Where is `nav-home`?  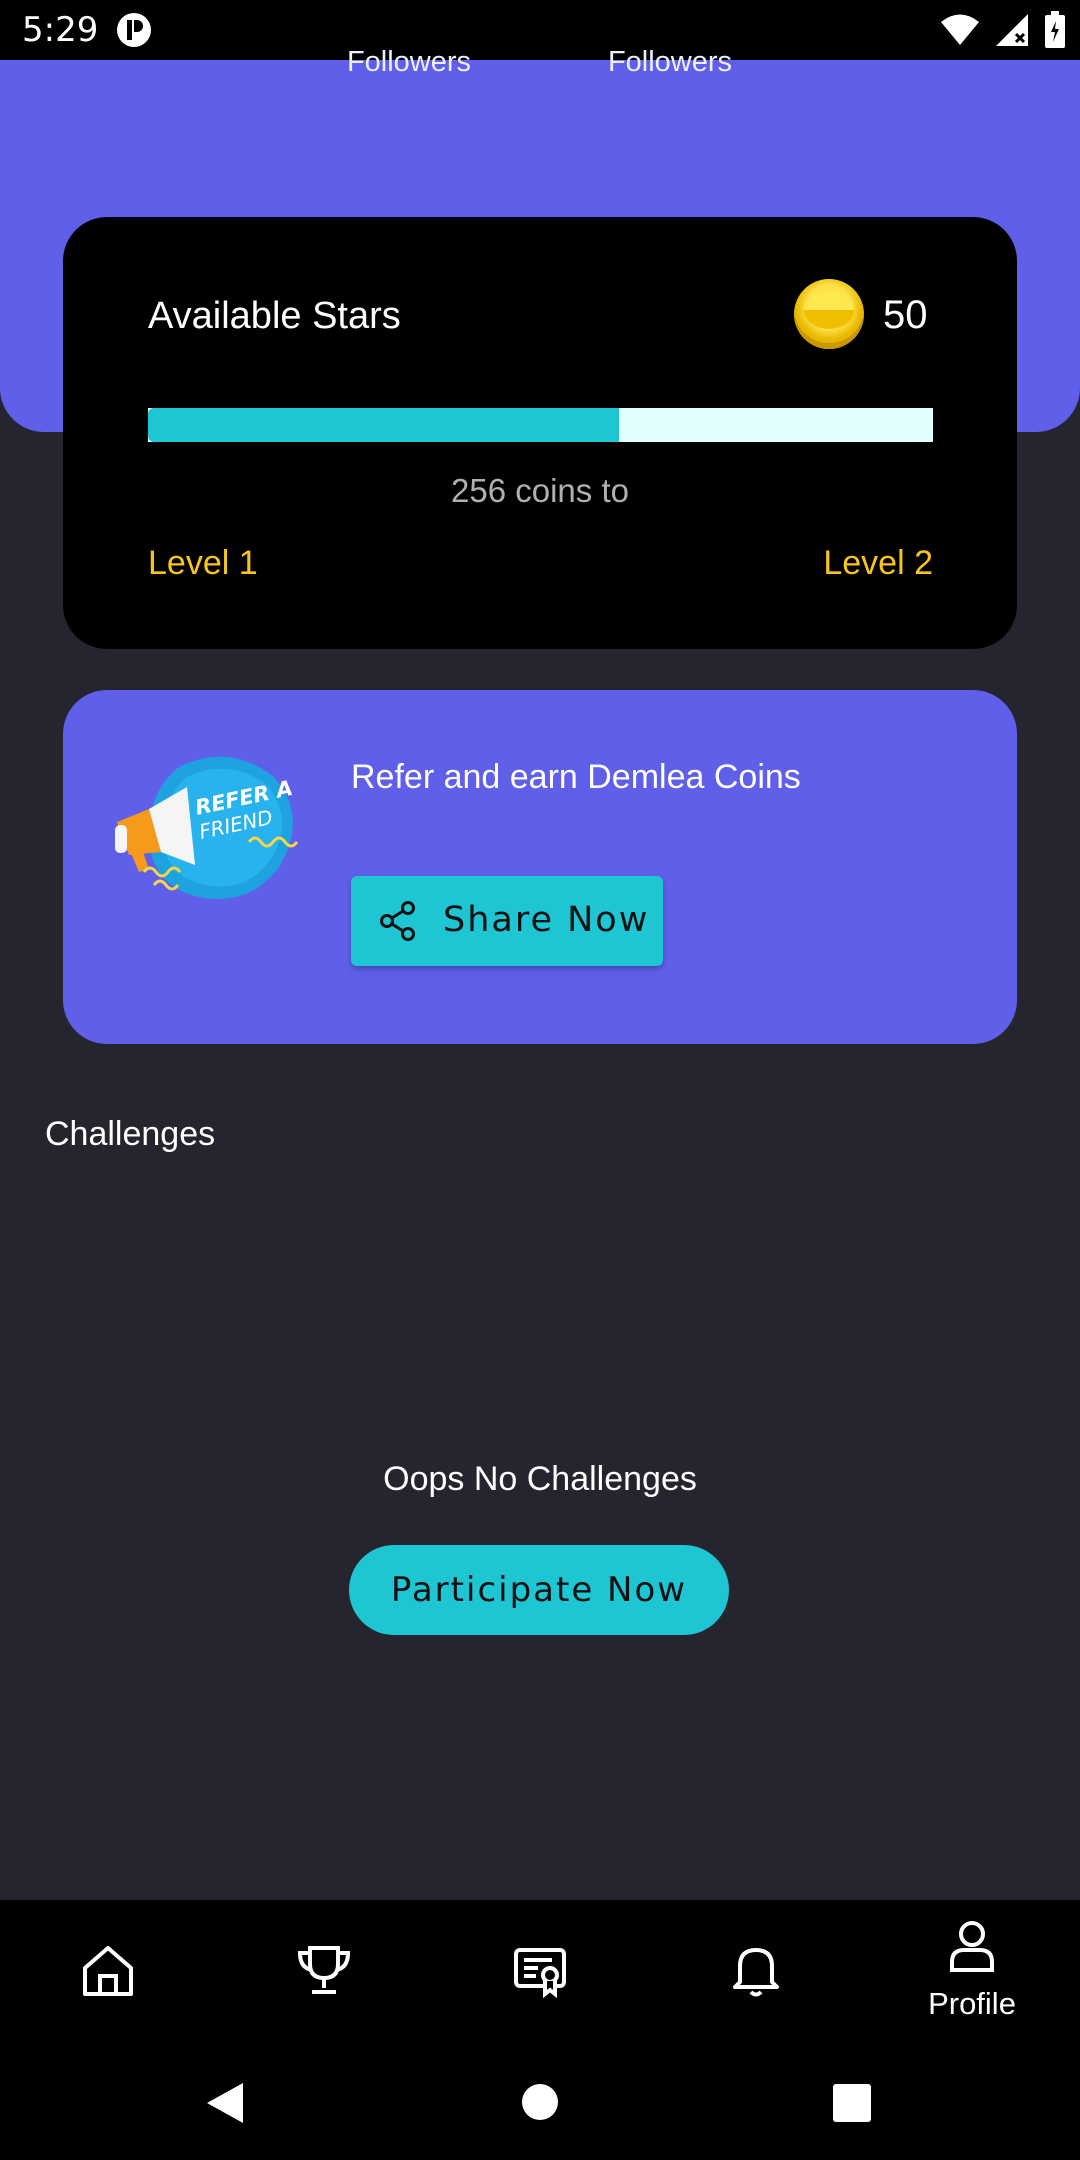
nav-home is located at coordinates (108, 1970).